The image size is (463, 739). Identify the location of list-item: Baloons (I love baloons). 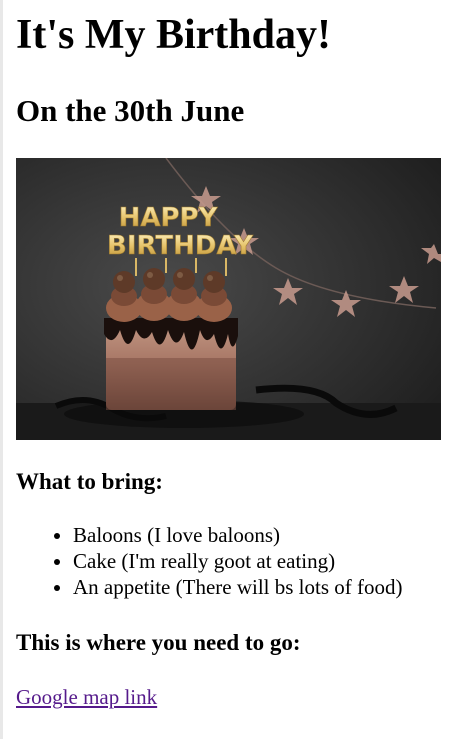
(238, 535).